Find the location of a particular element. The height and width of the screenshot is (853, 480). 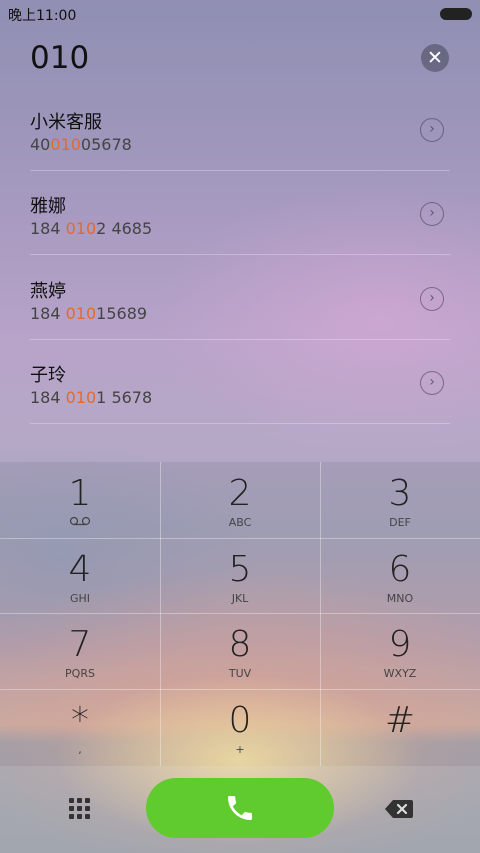

contact-name: 燕婷 is located at coordinates (48, 291).